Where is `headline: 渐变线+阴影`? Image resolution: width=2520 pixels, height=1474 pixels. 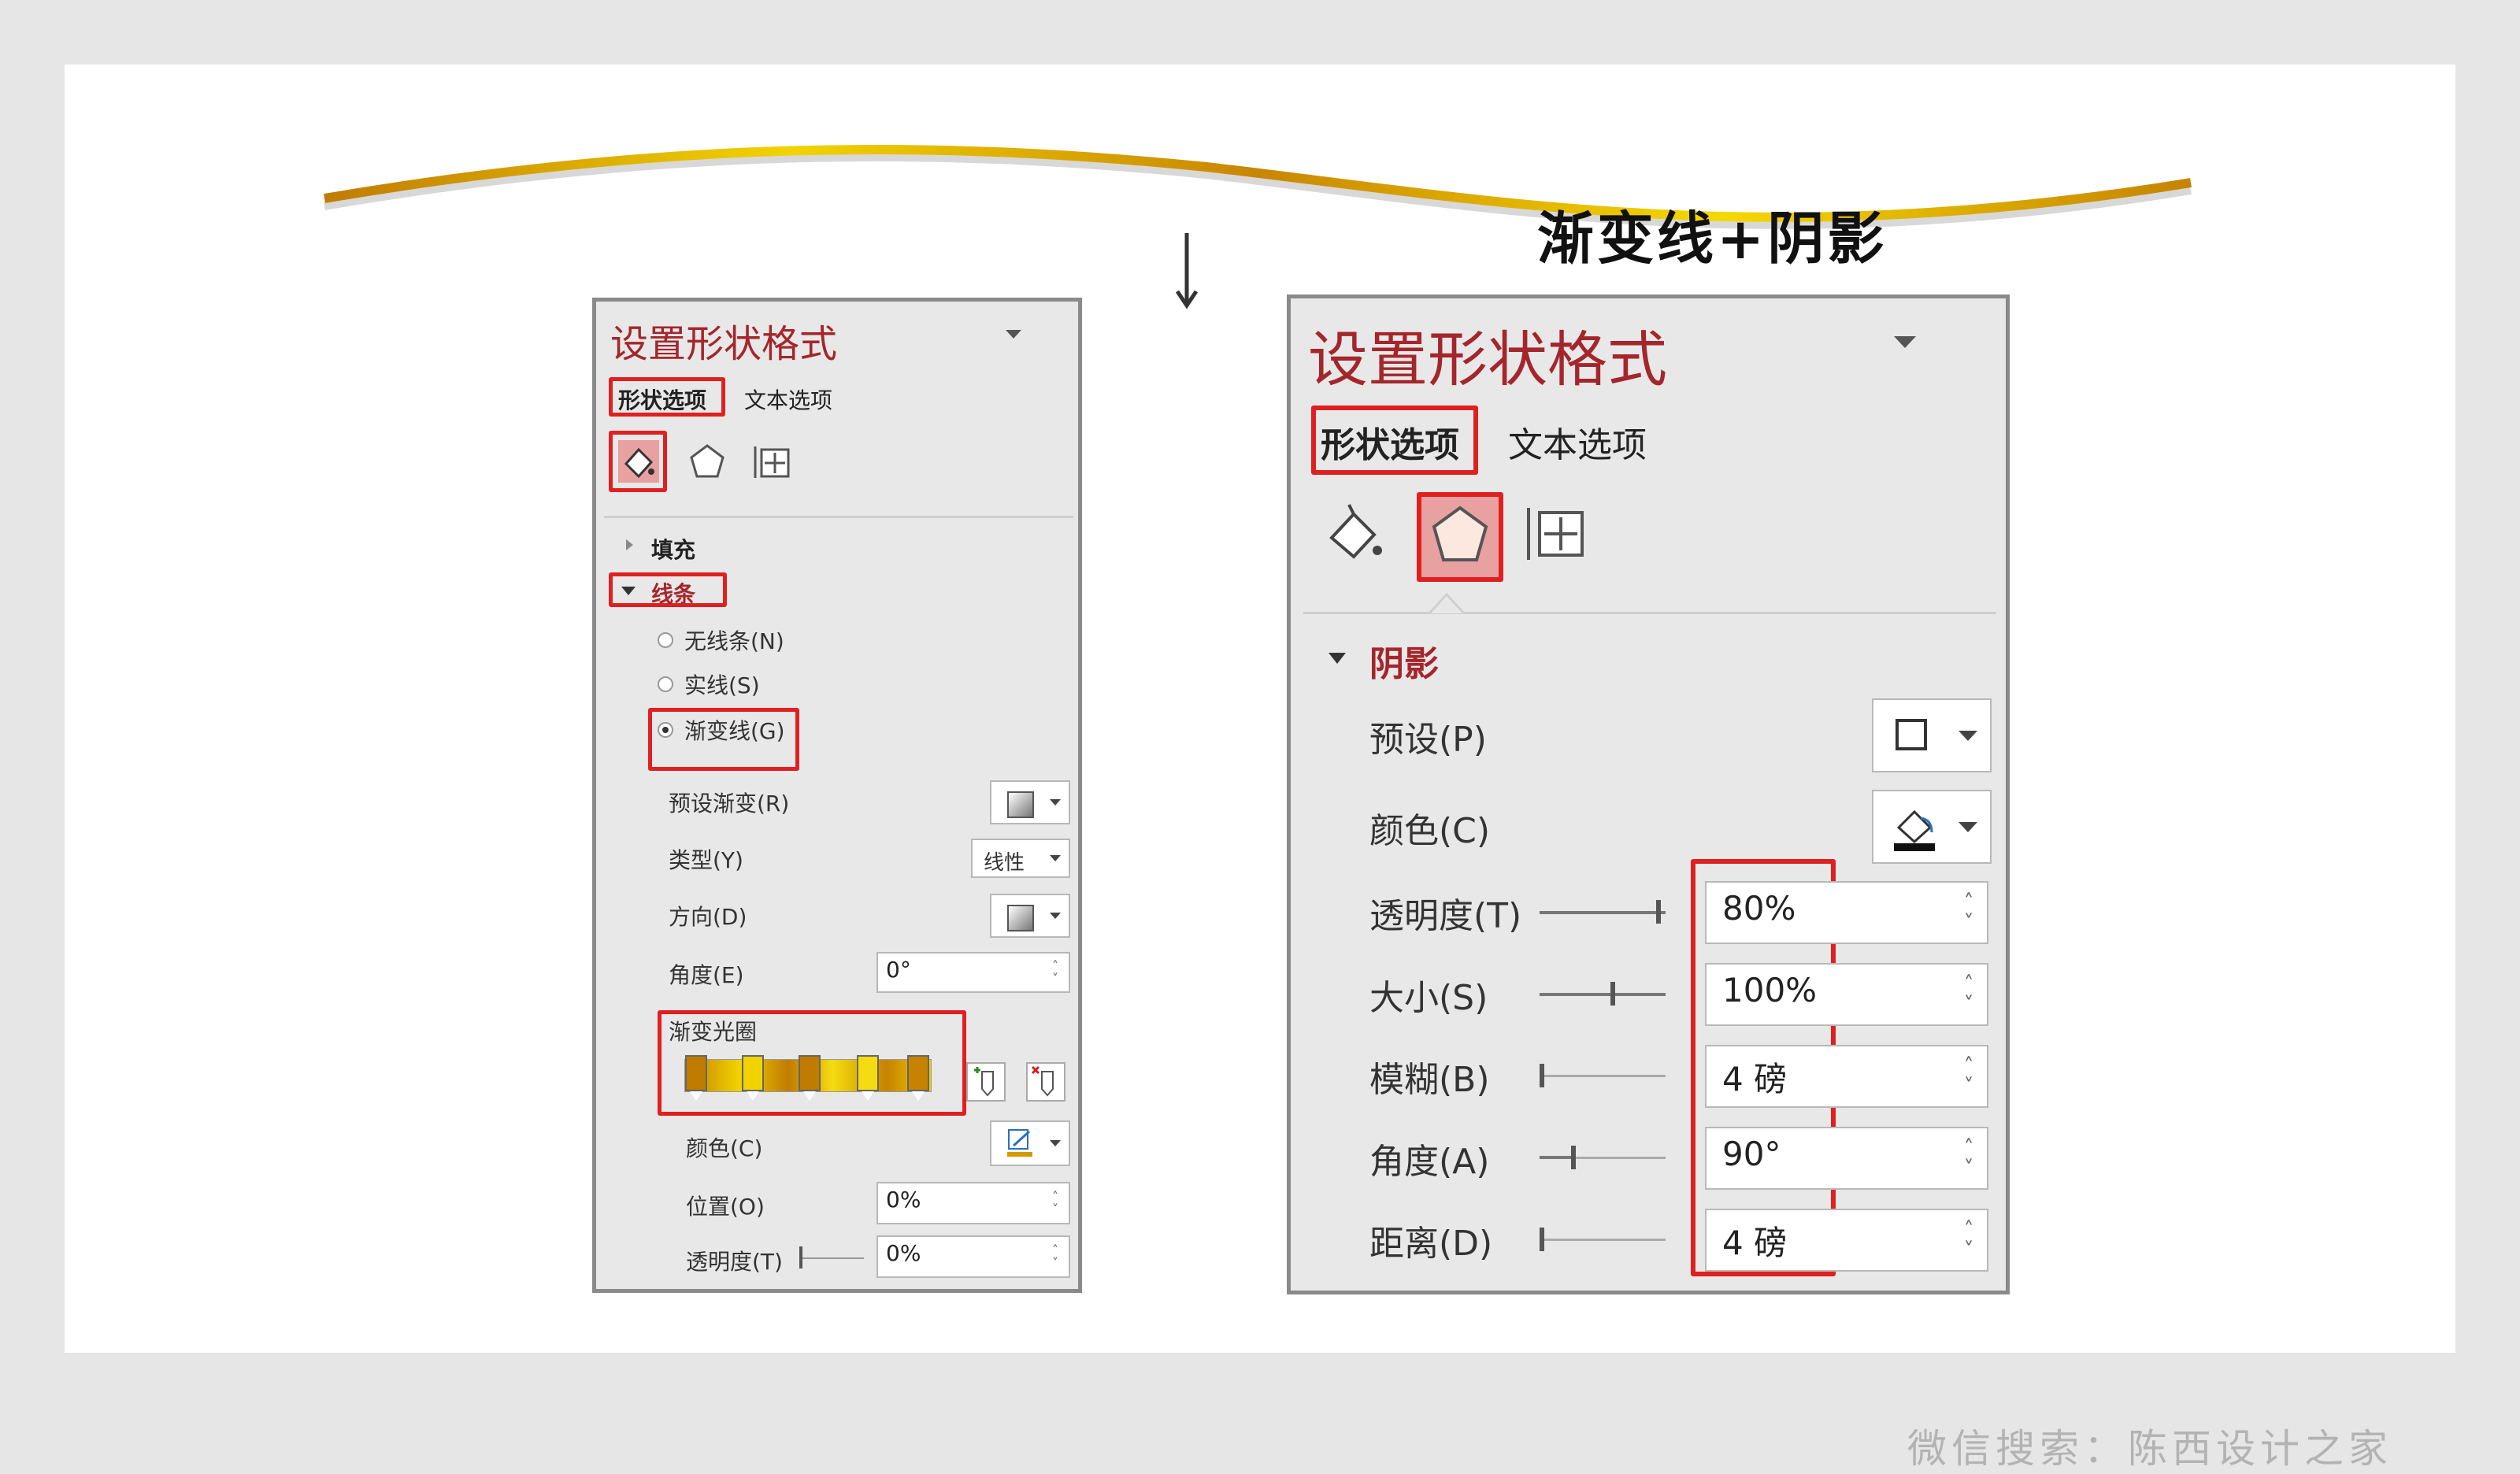 headline: 渐变线+阴影 is located at coordinates (1712, 238).